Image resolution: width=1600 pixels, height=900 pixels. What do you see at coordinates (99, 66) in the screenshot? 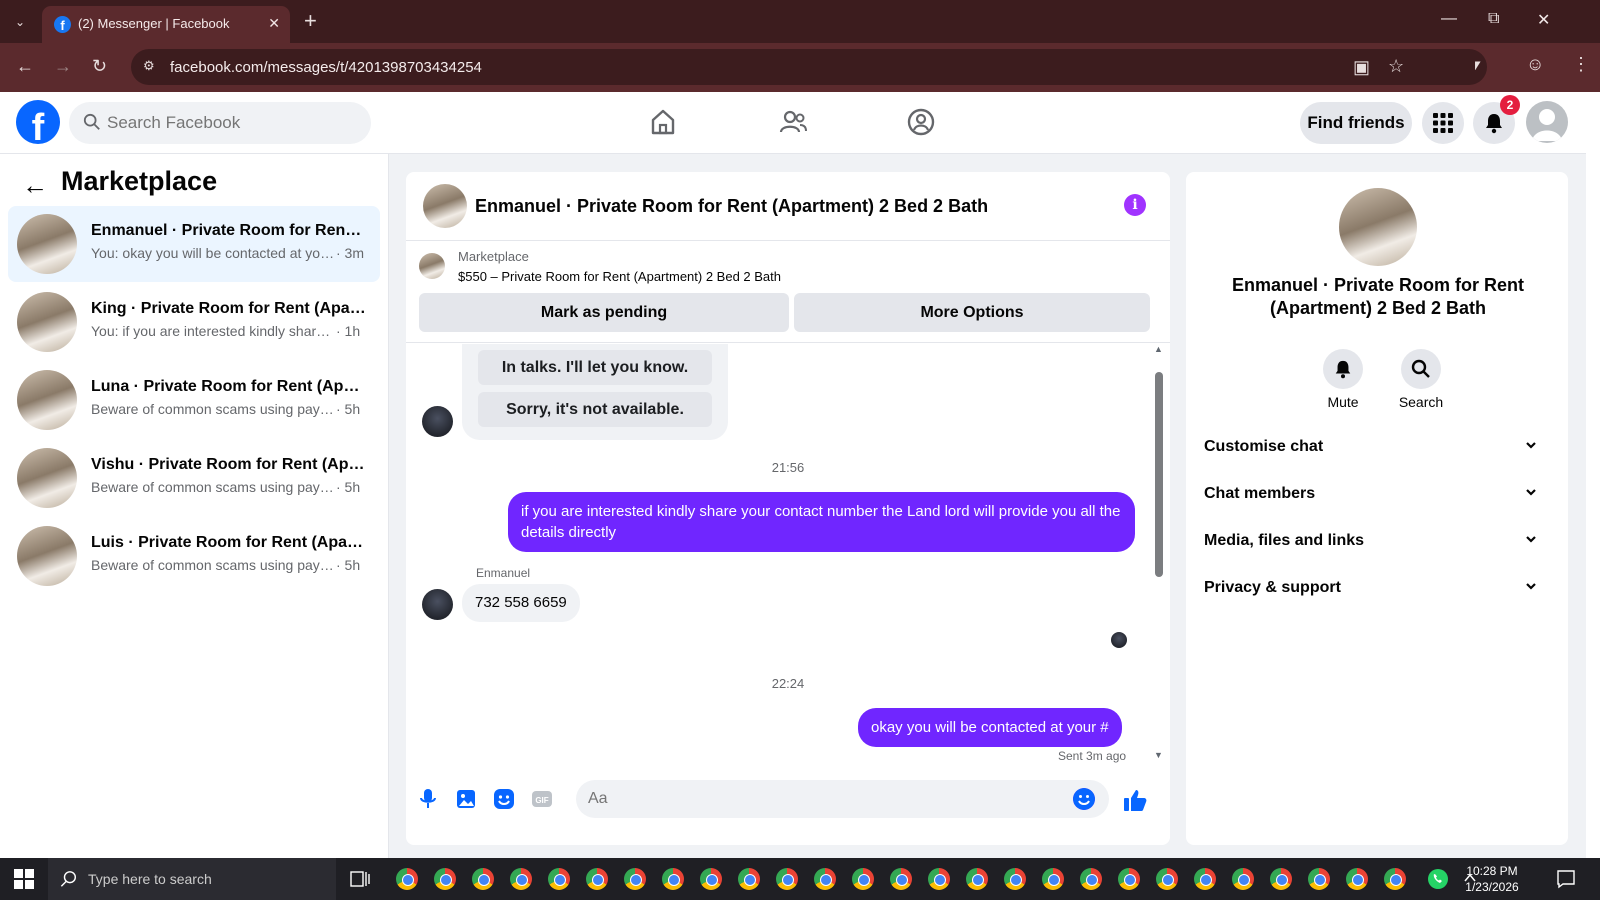
I see `reload-icon: ↻` at bounding box center [99, 66].